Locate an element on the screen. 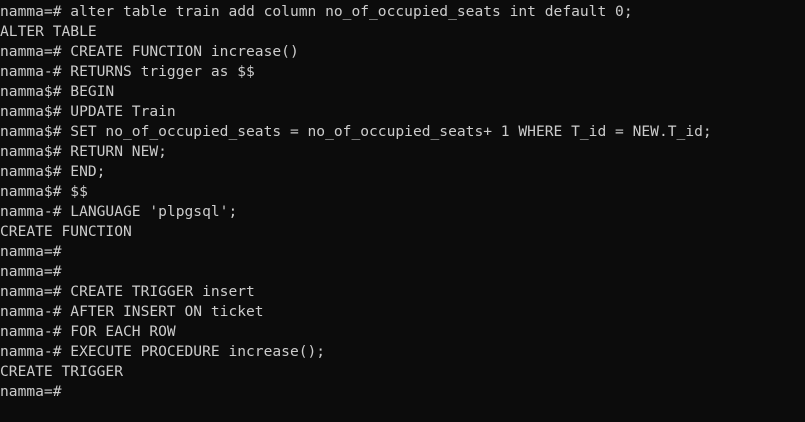 The height and width of the screenshot is (422, 805). terminal-line: namma$# BEGIN is located at coordinates (57, 91).